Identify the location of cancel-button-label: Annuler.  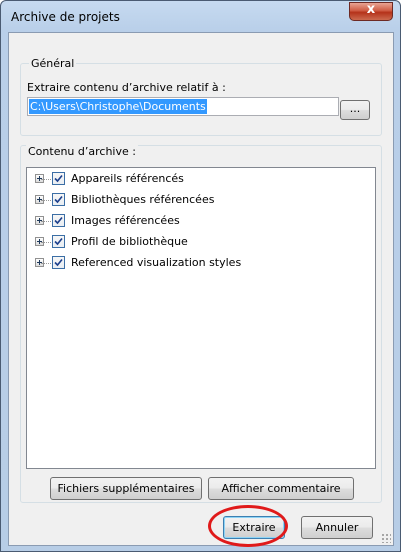
(337, 527).